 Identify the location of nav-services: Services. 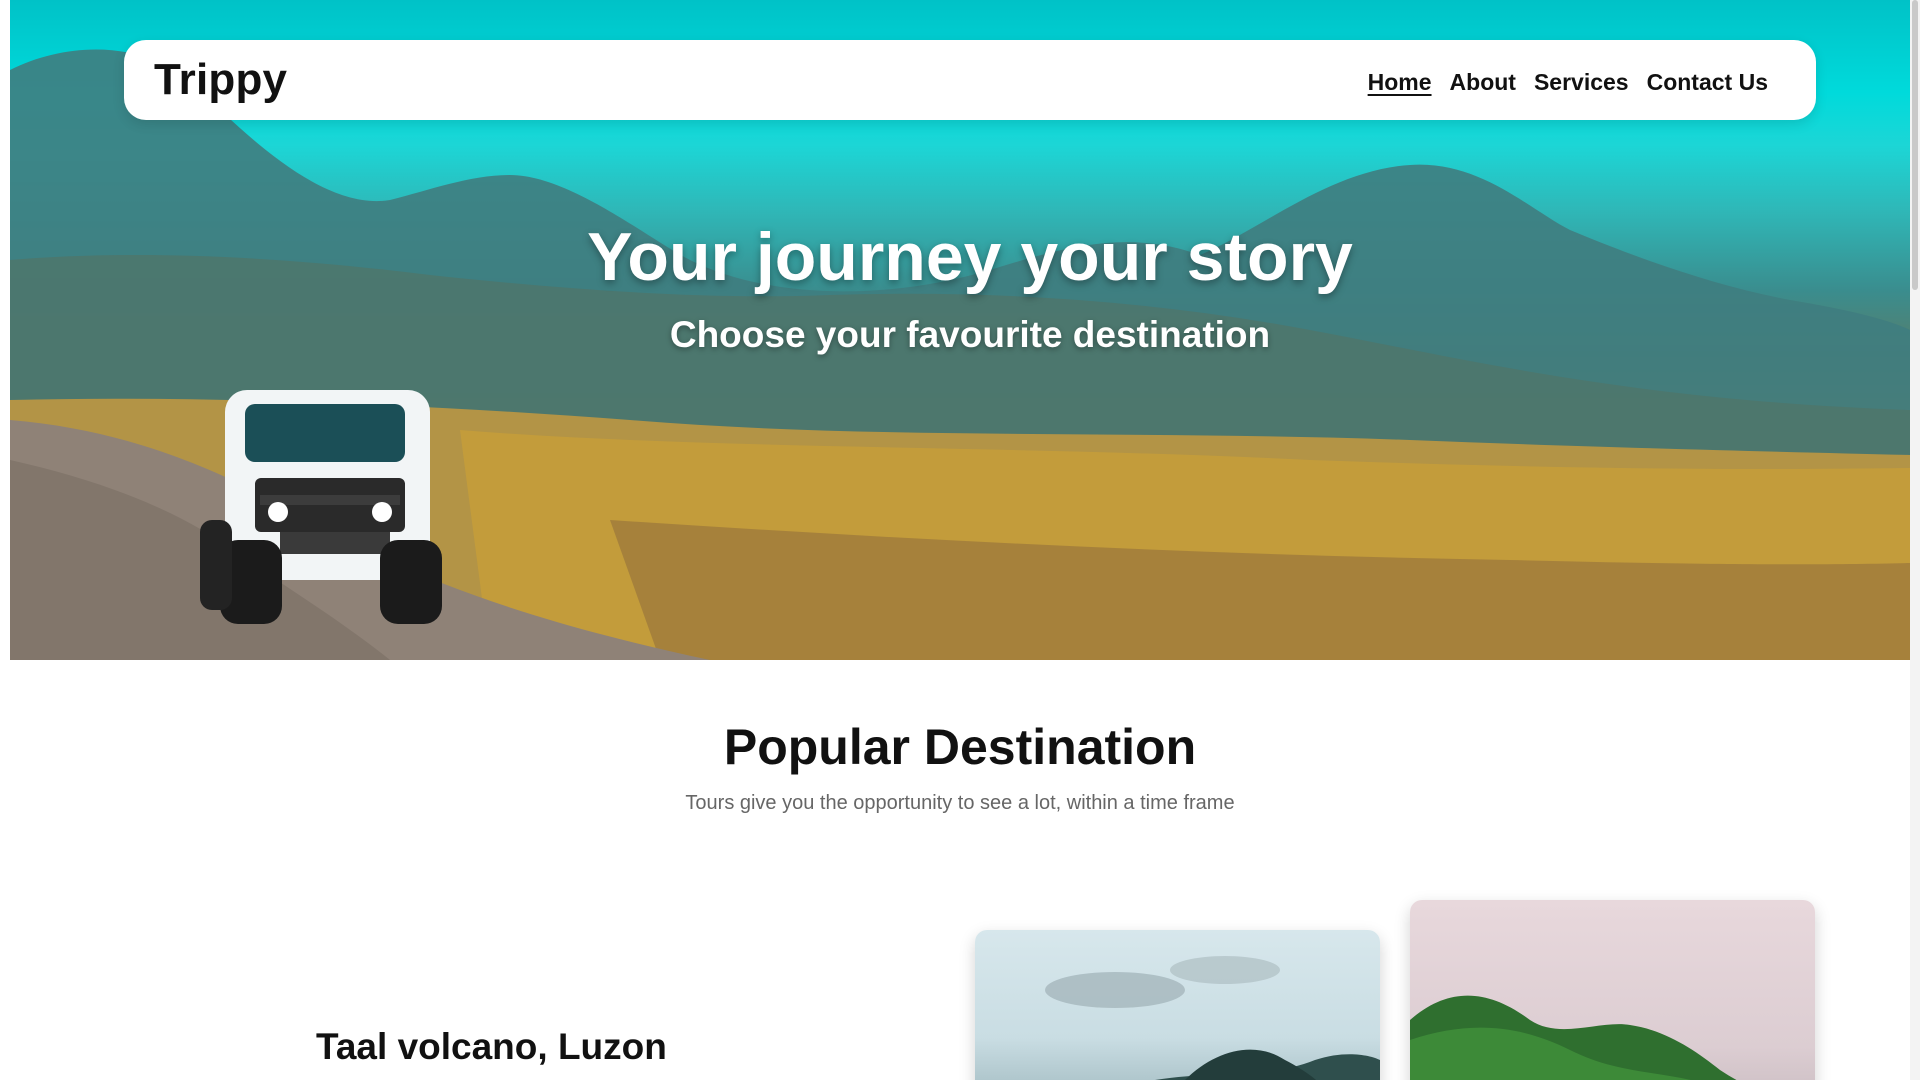
(1581, 82).